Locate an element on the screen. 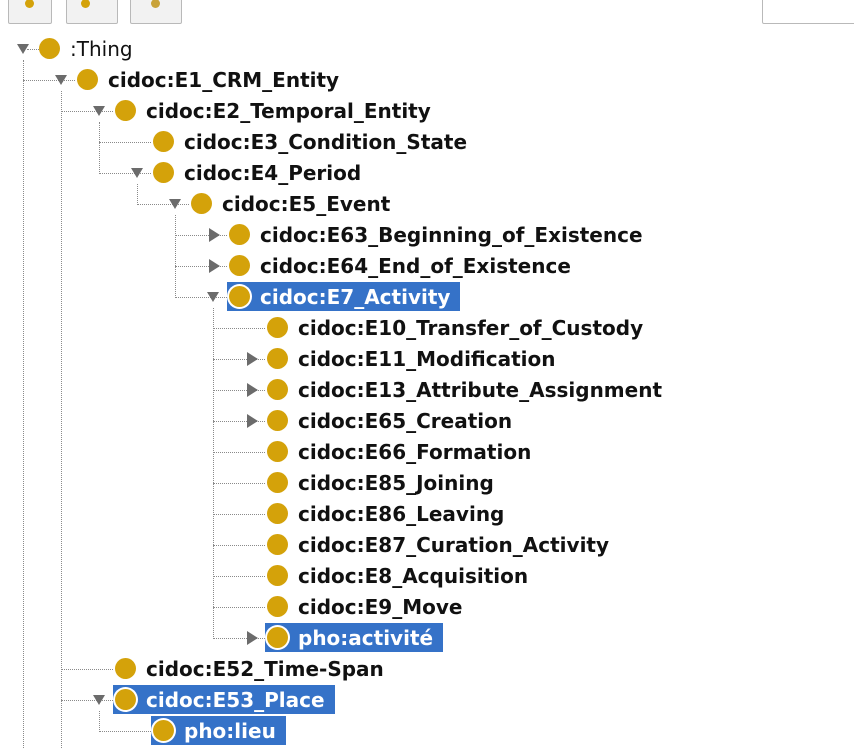  tree-row: cidoc:E2_Temporal_Entity is located at coordinates (427, 111).